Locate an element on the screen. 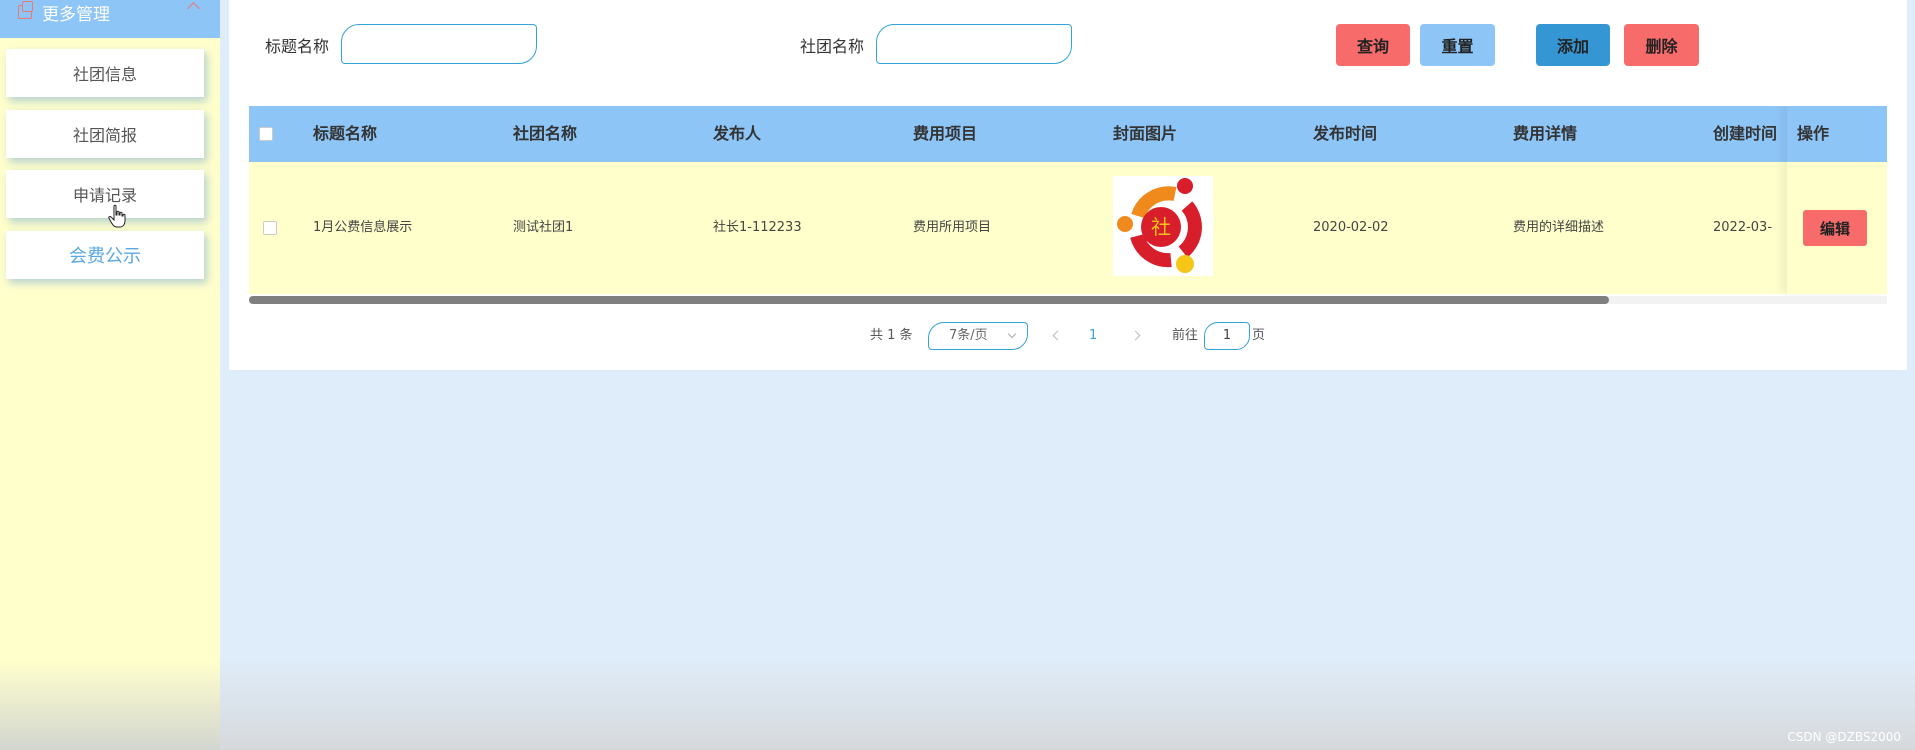 This screenshot has height=750, width=1915. hand-cursor-icon is located at coordinates (117, 216).